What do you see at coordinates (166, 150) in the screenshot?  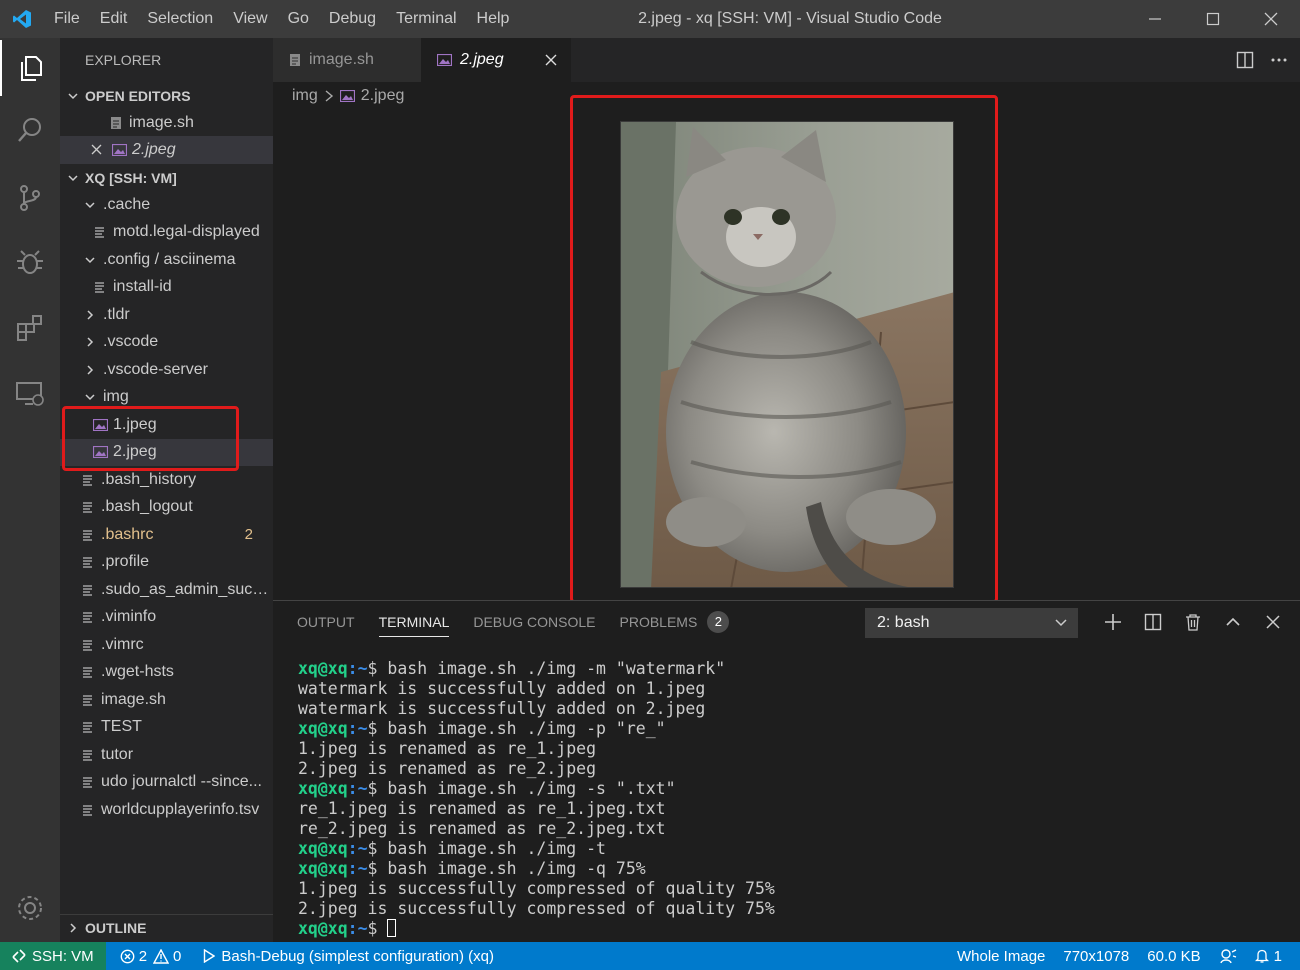 I see `open-editor-2-jpeg: 2.jpeg` at bounding box center [166, 150].